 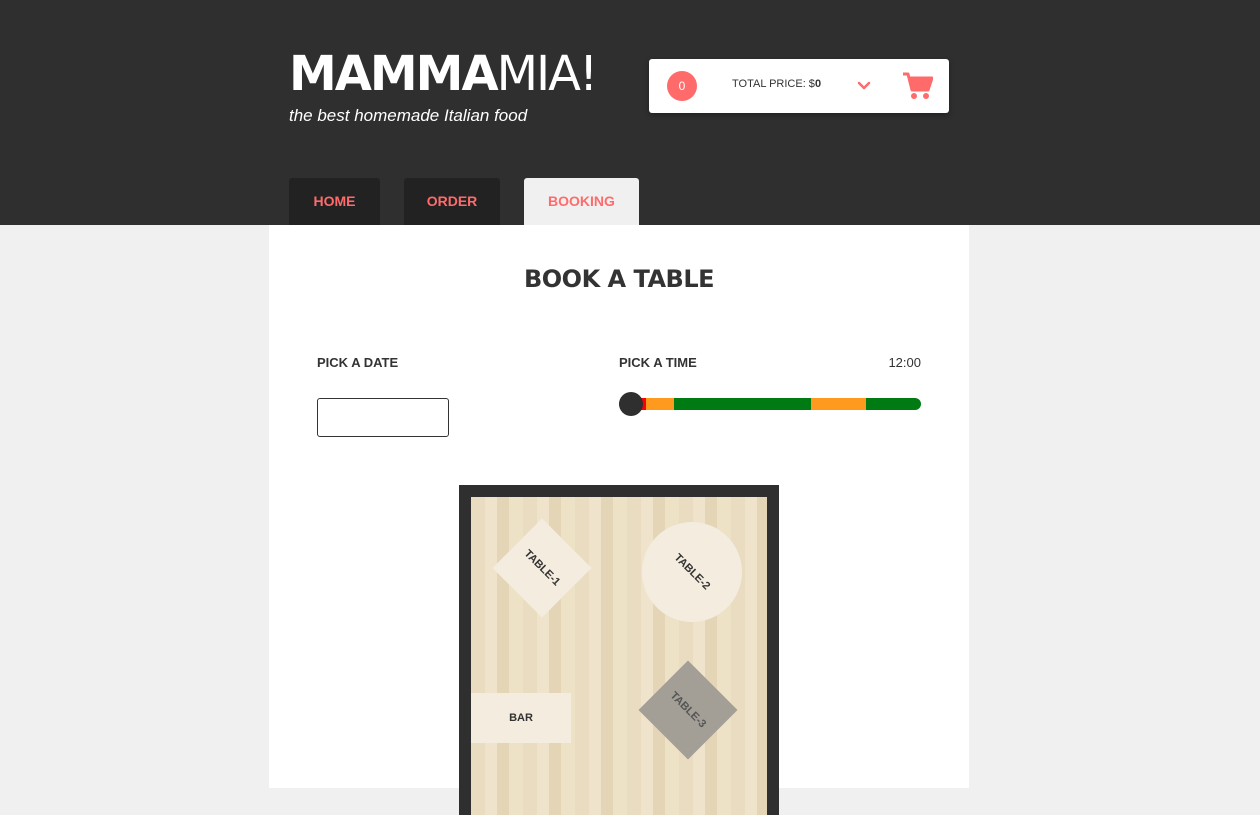 What do you see at coordinates (682, 86) in the screenshot?
I see `cart-count-badge: 0` at bounding box center [682, 86].